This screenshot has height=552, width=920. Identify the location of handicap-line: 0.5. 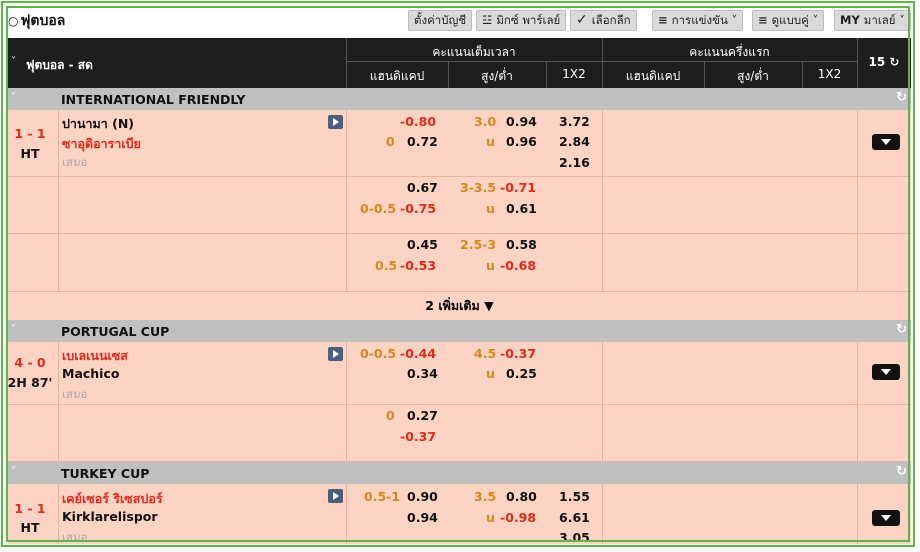
(386, 265).